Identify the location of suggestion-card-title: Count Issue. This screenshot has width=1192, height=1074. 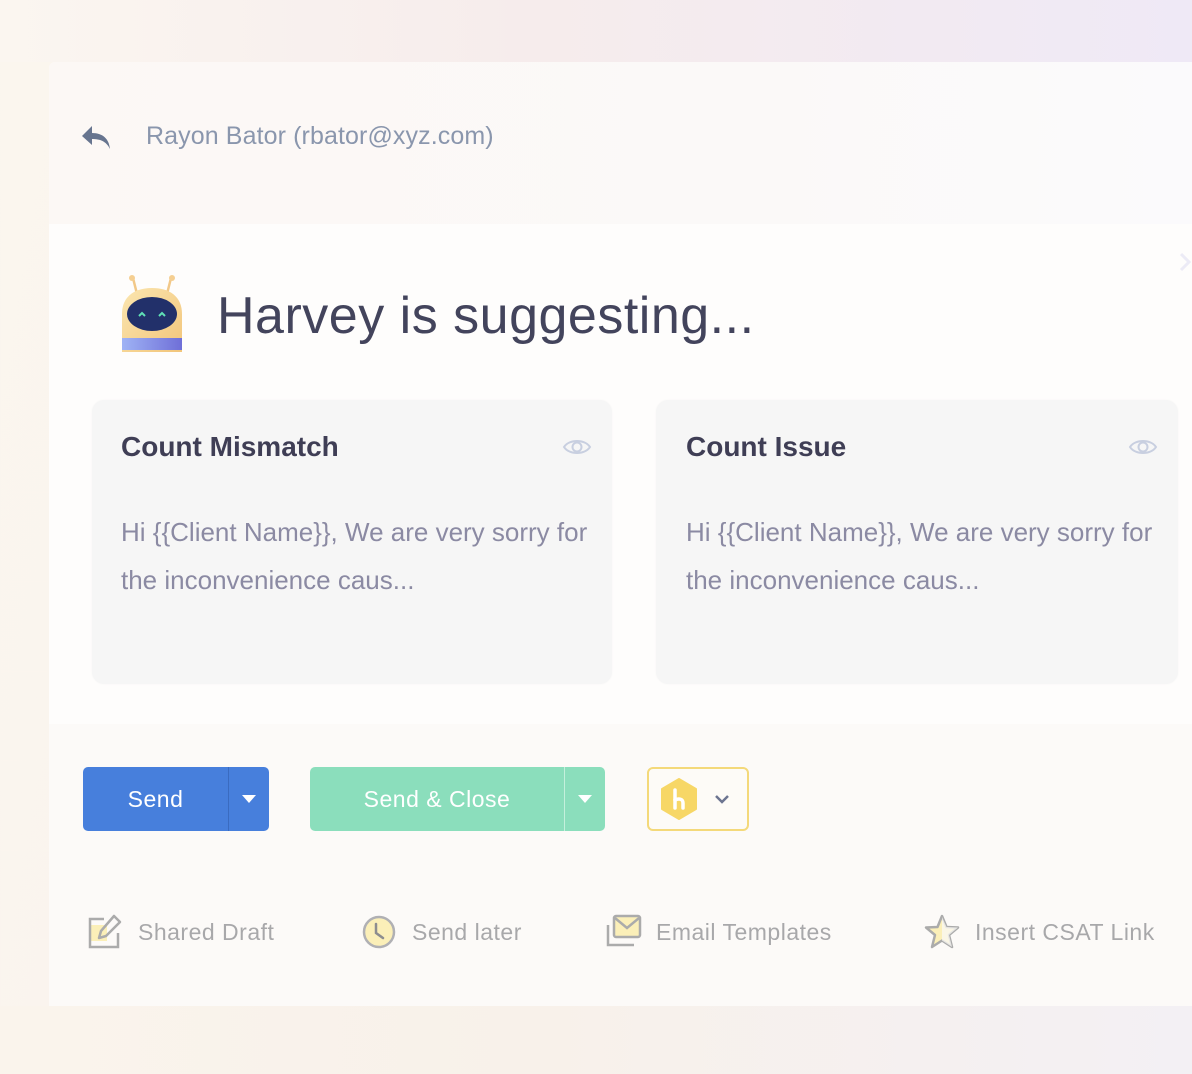
(766, 446).